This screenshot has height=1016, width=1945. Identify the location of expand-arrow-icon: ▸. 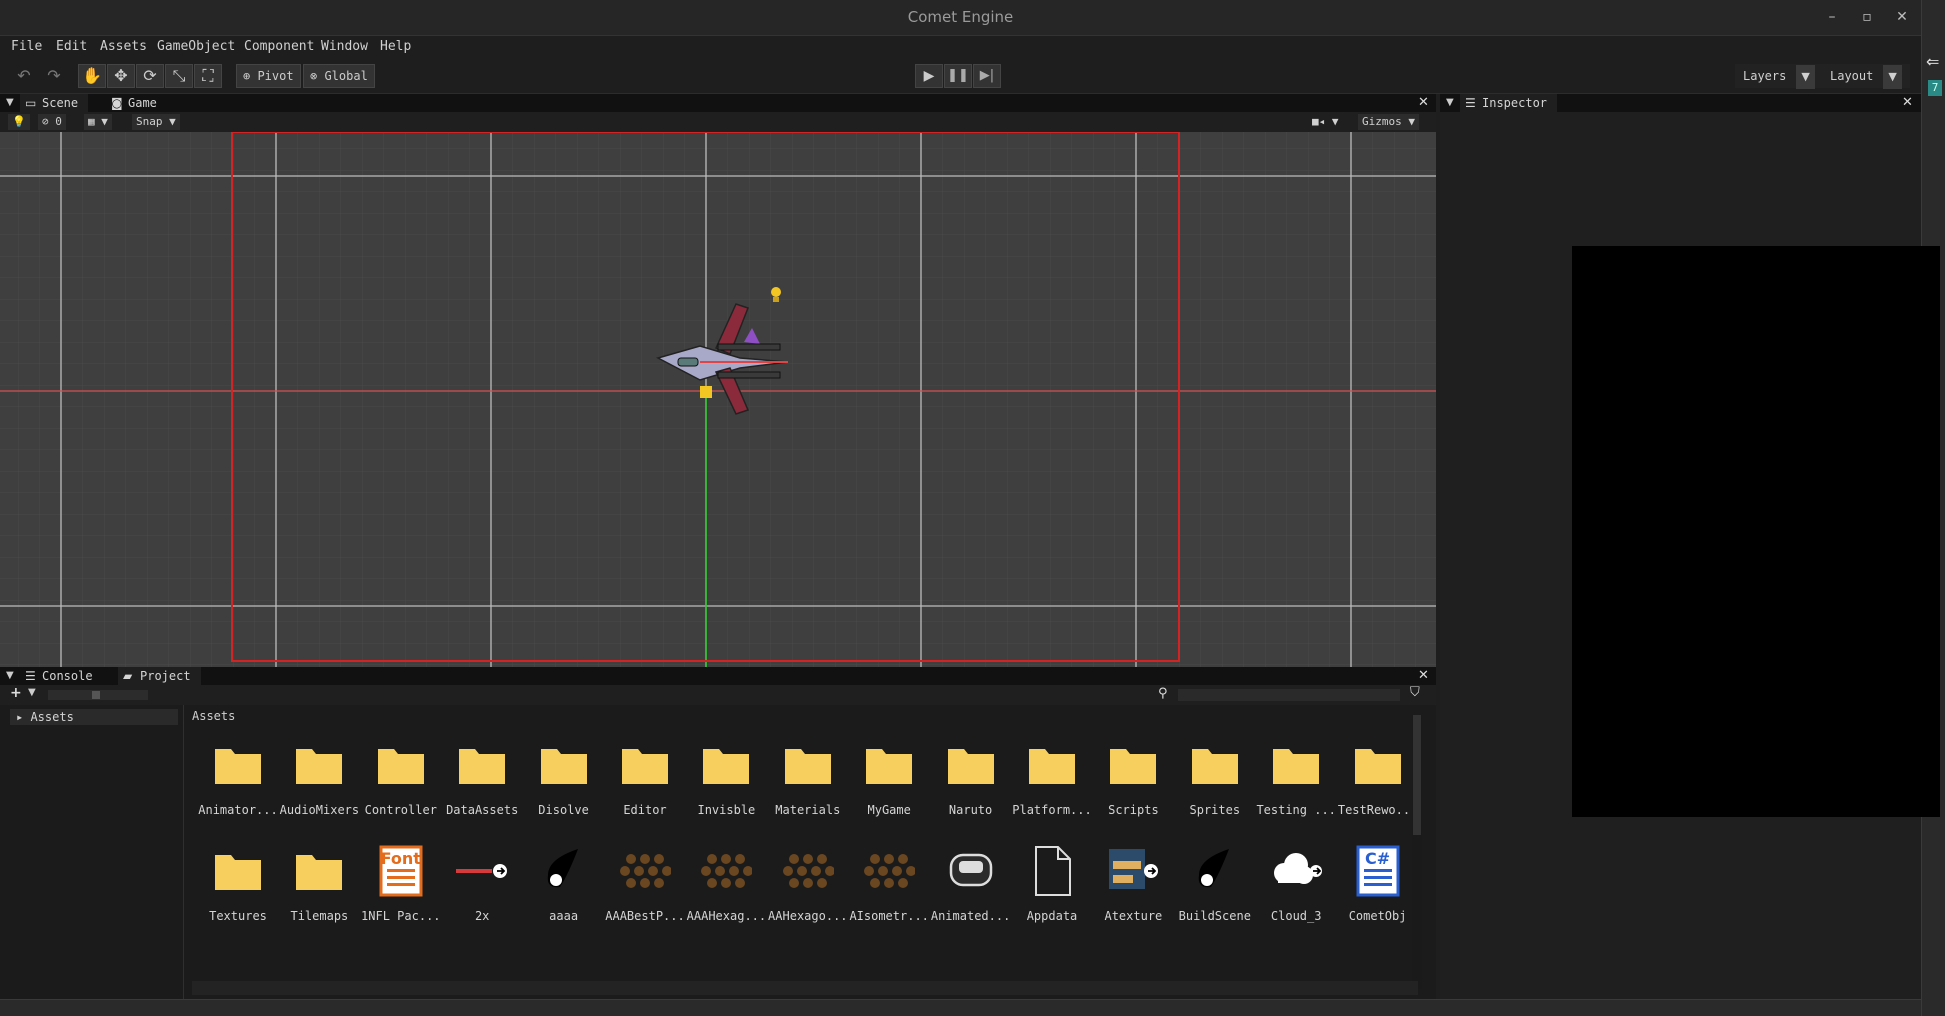
(23, 717).